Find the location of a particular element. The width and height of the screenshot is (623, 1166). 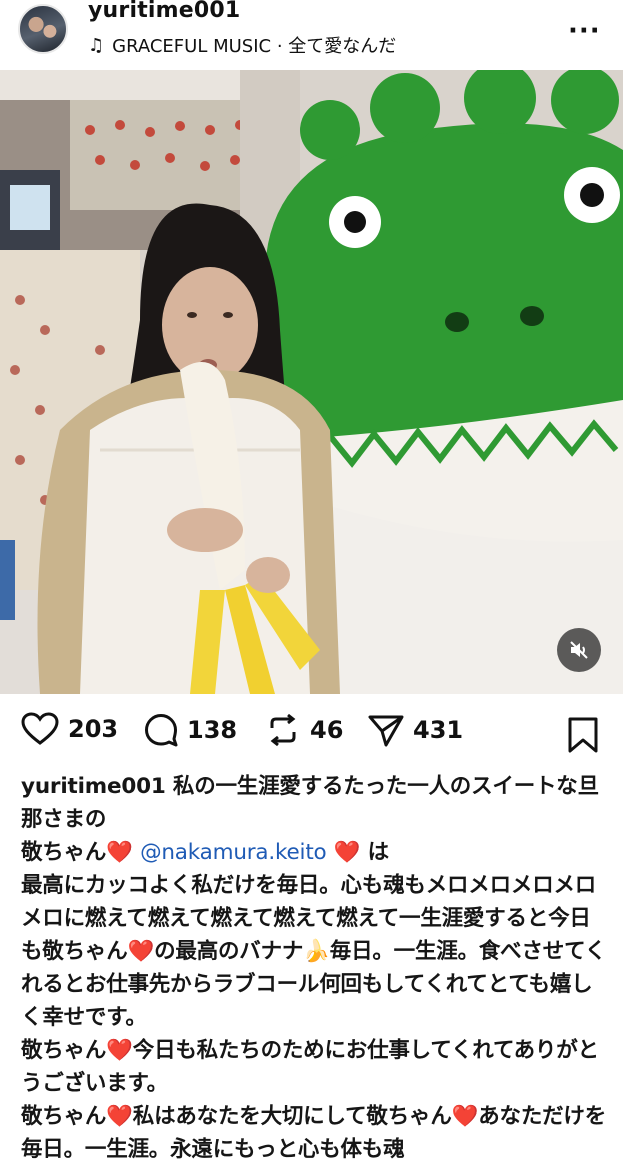

repost-action: 46 is located at coordinates (303, 730).